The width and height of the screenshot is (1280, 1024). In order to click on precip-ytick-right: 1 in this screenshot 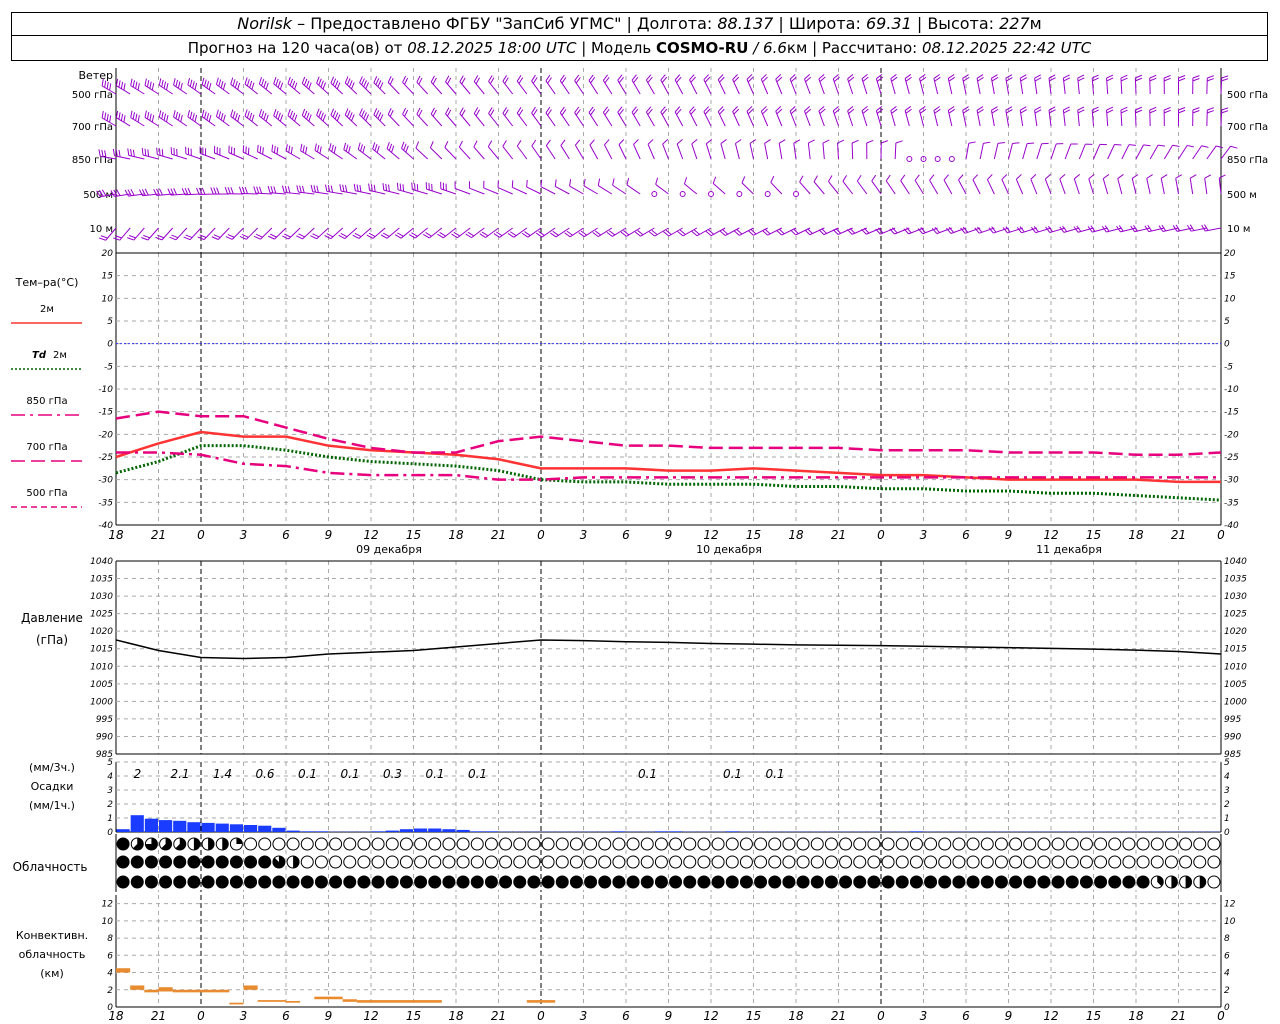, I will do `click(1227, 819)`.